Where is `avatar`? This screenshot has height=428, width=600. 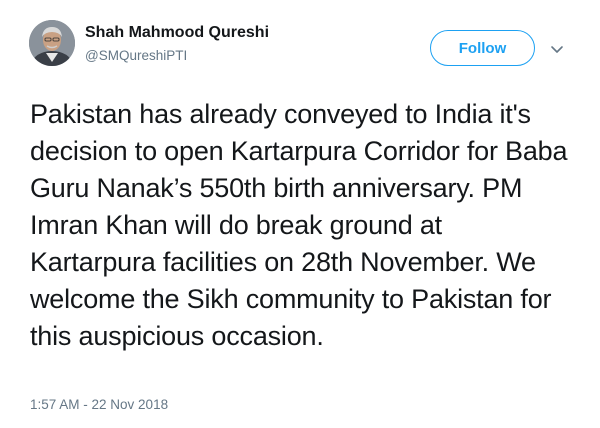
avatar is located at coordinates (52, 43).